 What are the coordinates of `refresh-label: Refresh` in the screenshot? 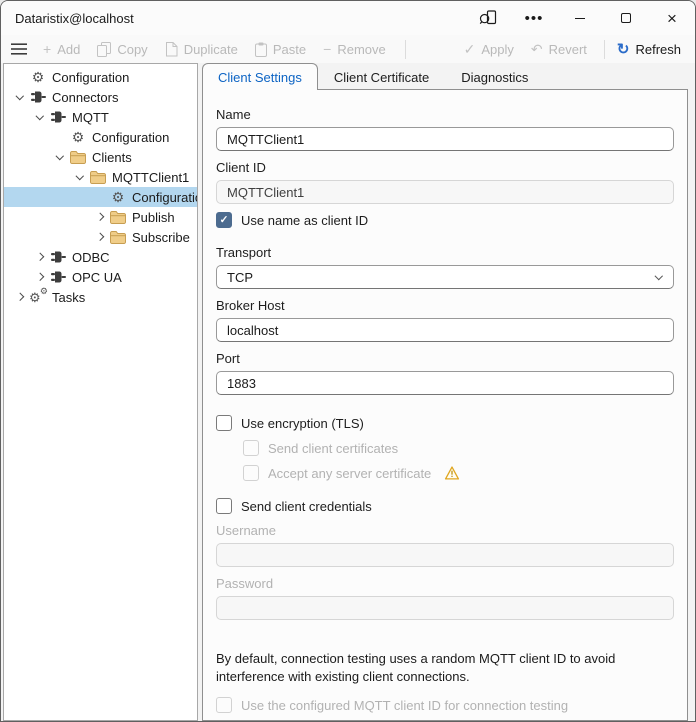 It's located at (658, 49).